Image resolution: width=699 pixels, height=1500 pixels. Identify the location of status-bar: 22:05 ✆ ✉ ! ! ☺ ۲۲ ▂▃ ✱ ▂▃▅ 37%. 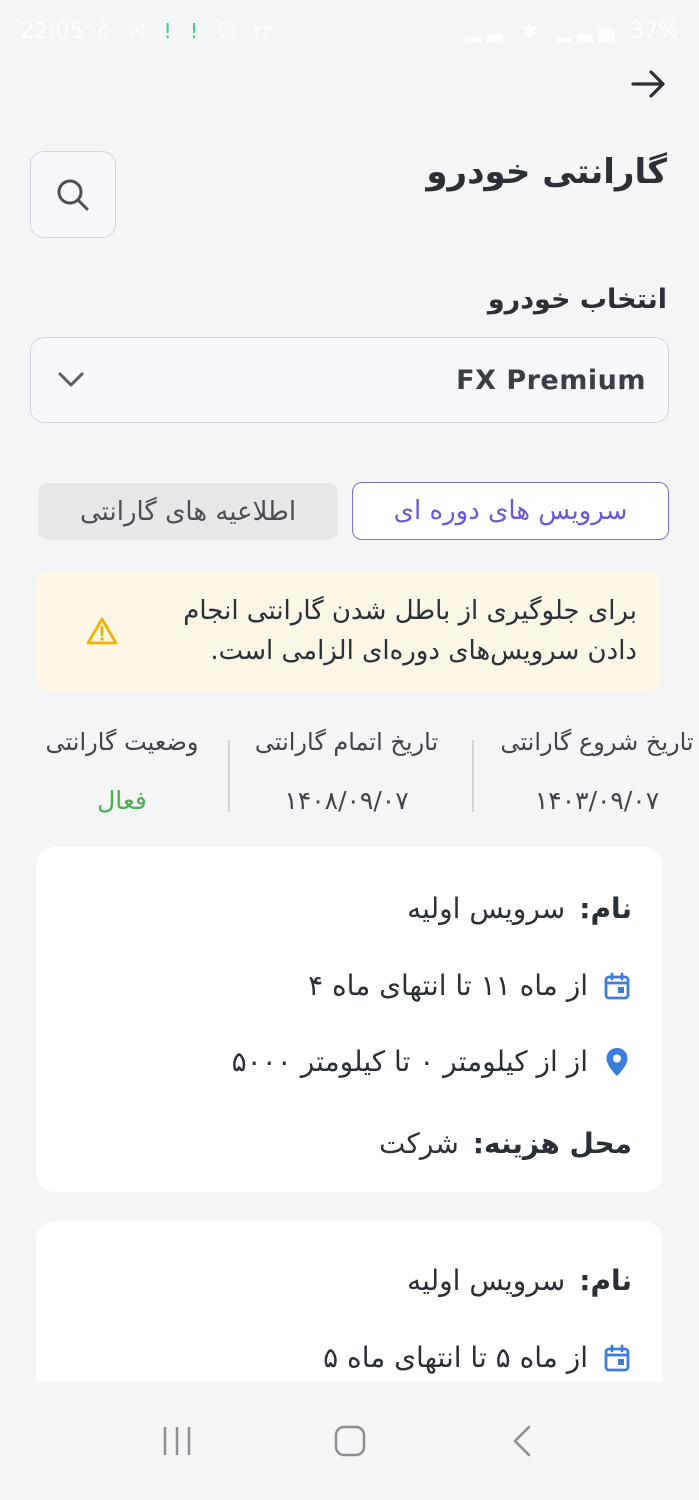
(349, 31).